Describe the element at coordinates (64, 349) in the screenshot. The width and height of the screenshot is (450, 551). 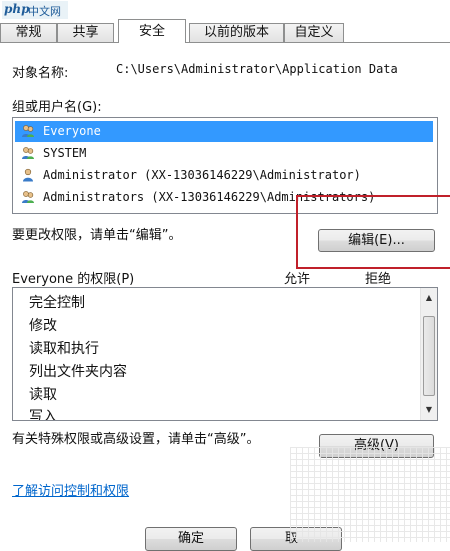
I see `permission-row: 读取和执行` at that location.